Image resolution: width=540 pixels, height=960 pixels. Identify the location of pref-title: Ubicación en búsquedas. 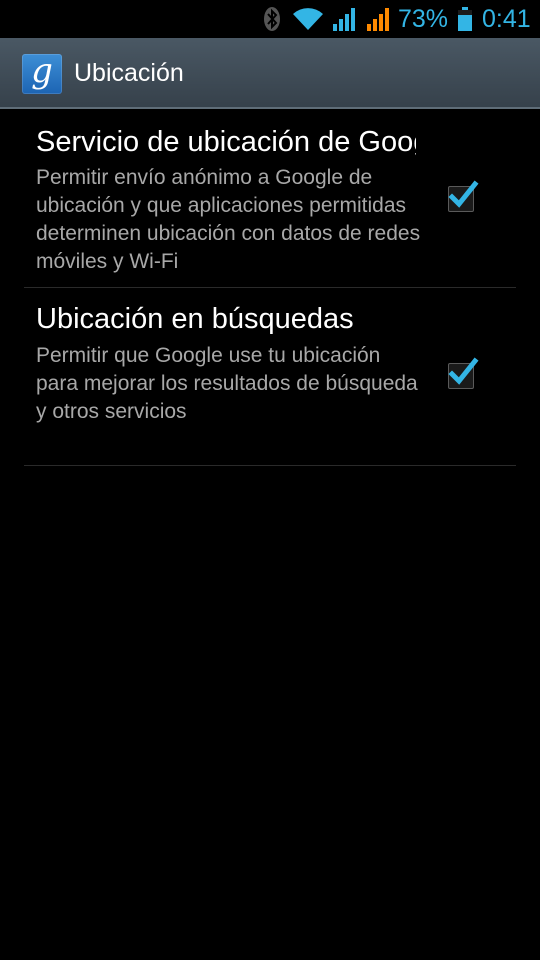
(195, 319).